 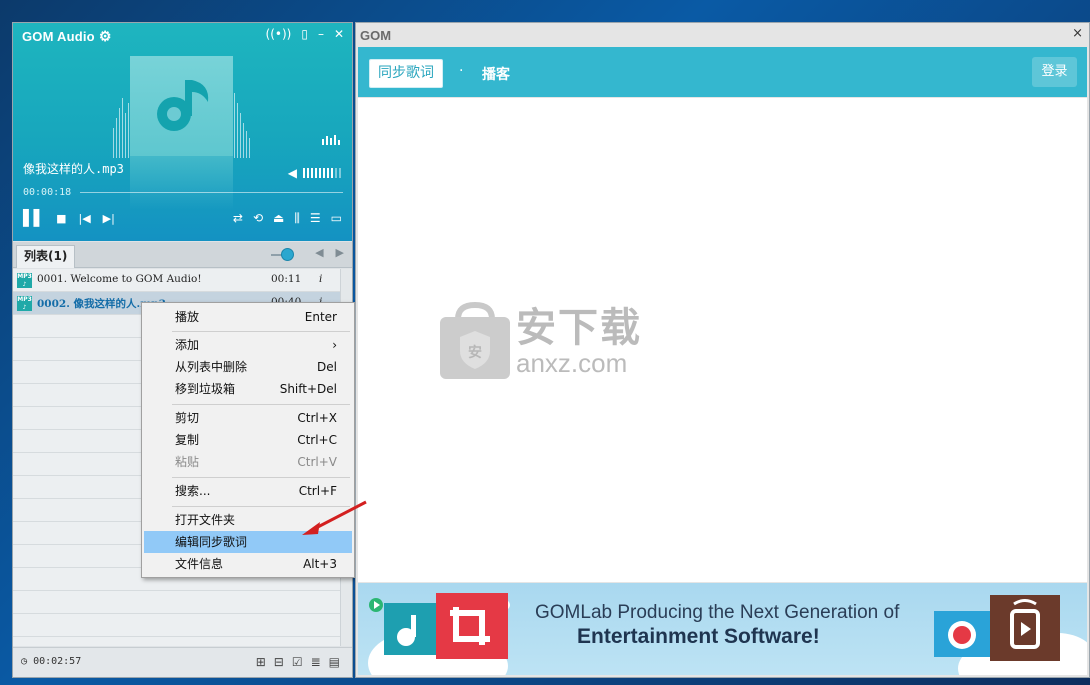 What do you see at coordinates (717, 612) in the screenshot?
I see `banner-line1: GOMLab Producing the Next Generation of` at bounding box center [717, 612].